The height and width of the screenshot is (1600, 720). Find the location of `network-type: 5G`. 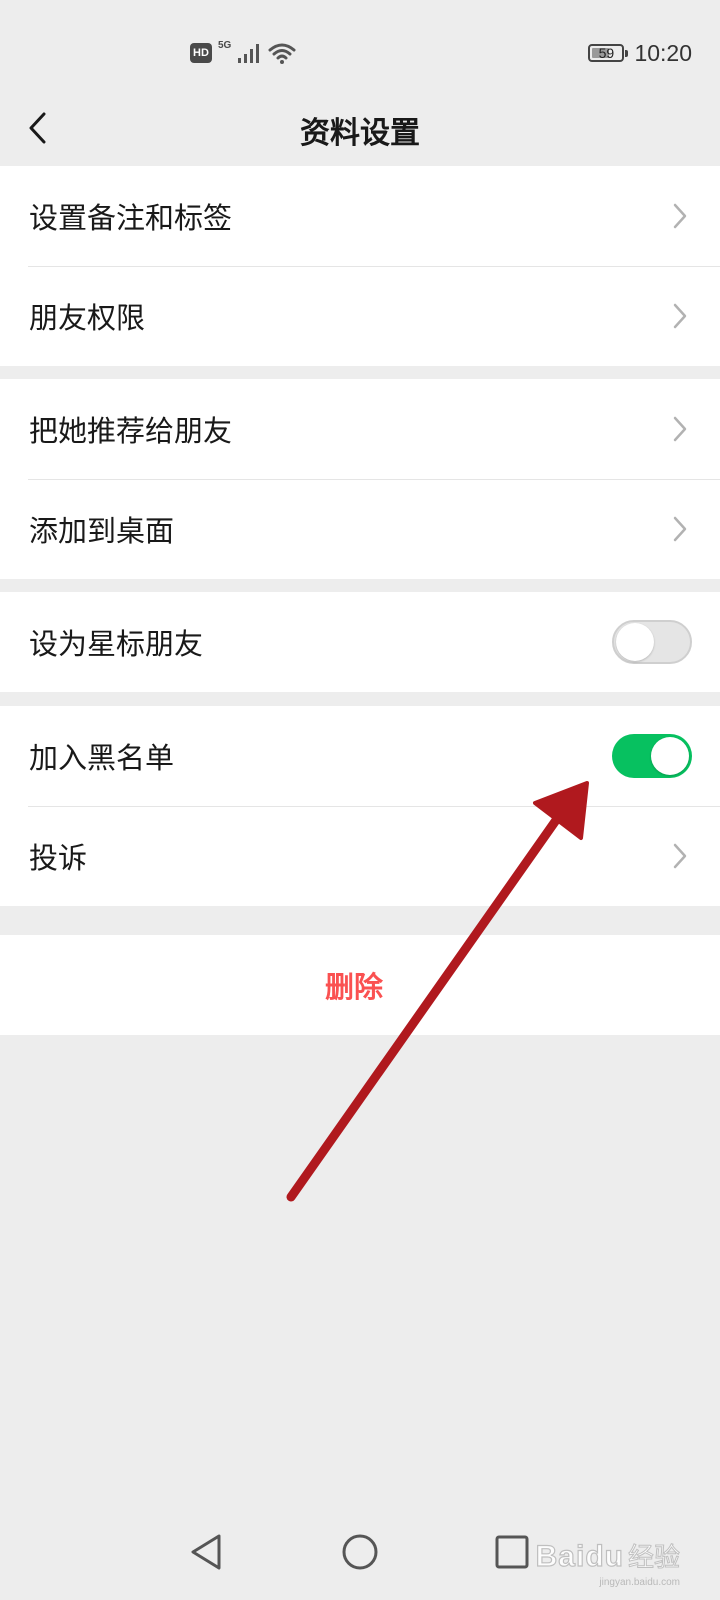

network-type: 5G is located at coordinates (225, 45).